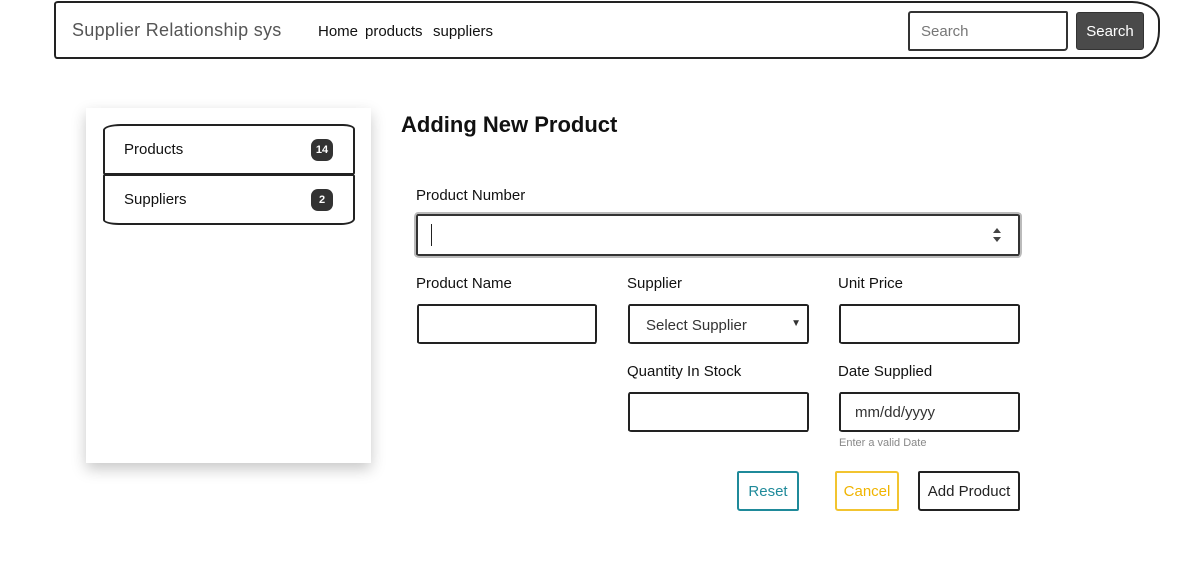 This screenshot has height=579, width=1201. I want to click on reset-button: Reset, so click(768, 491).